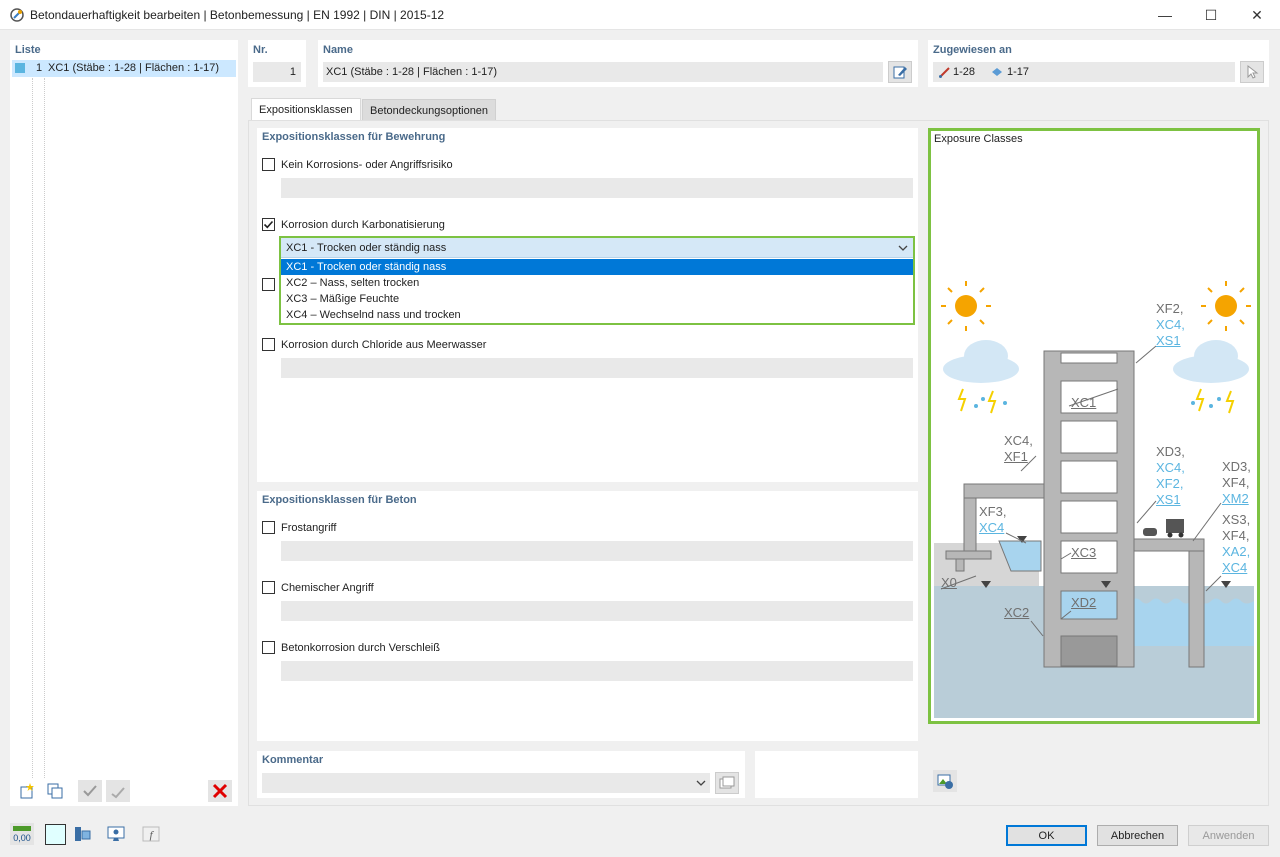 Image resolution: width=1280 pixels, height=857 pixels. What do you see at coordinates (20, 68) in the screenshot?
I see `list-item-color-swatch` at bounding box center [20, 68].